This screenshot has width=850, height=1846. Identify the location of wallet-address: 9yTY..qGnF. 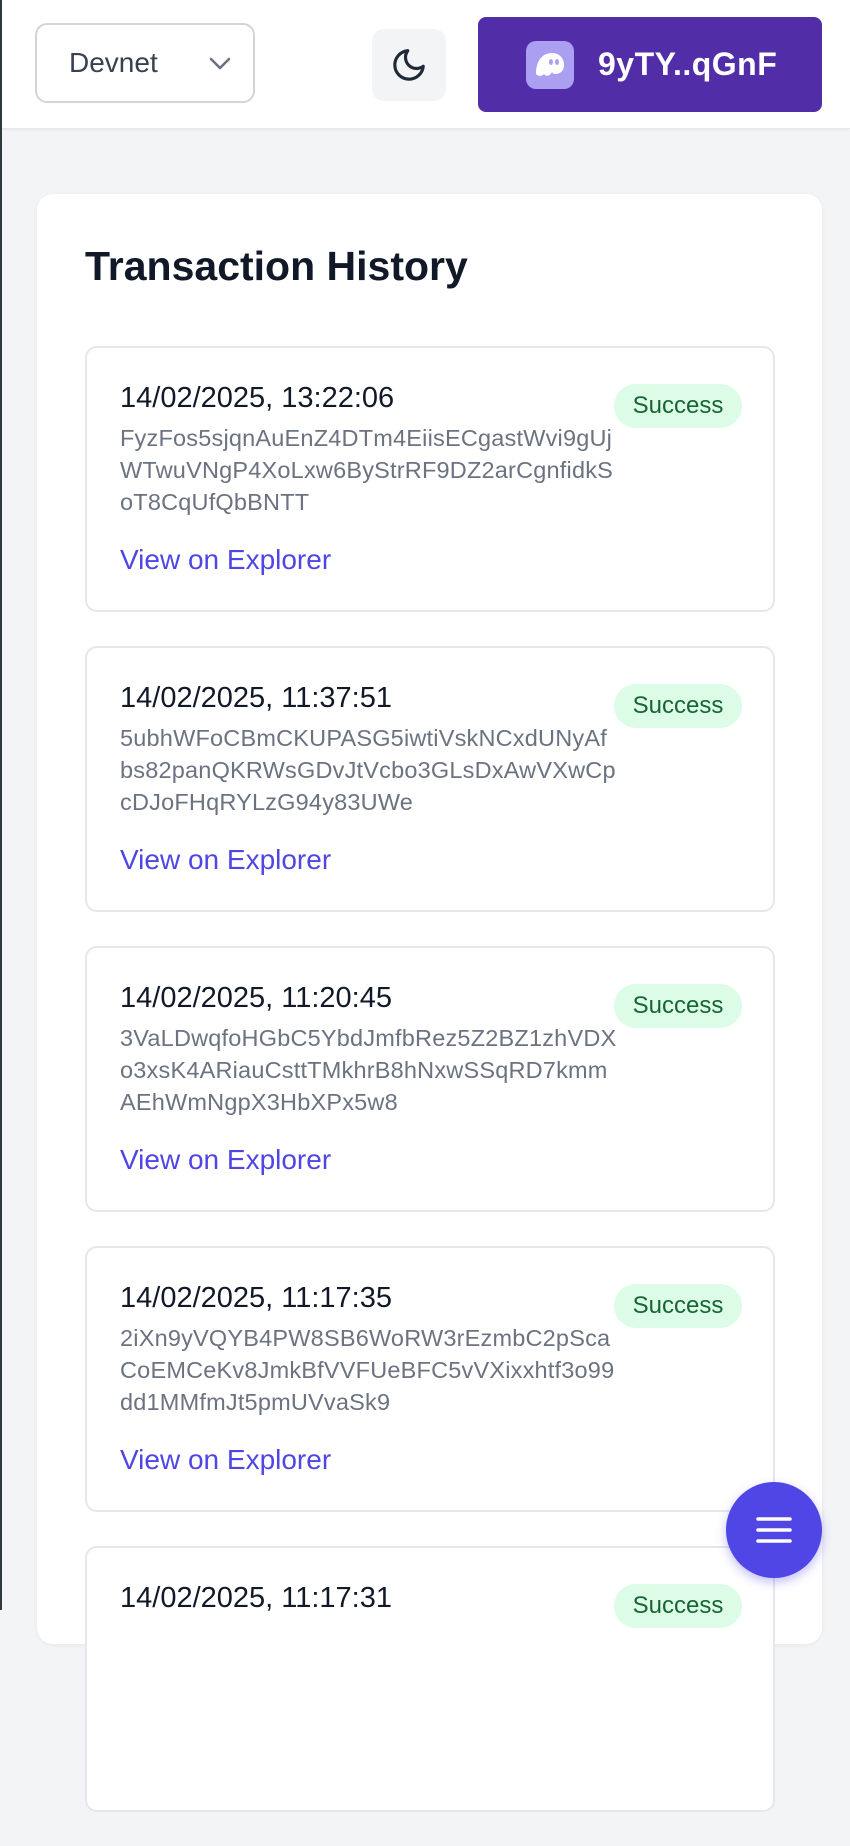
(688, 64).